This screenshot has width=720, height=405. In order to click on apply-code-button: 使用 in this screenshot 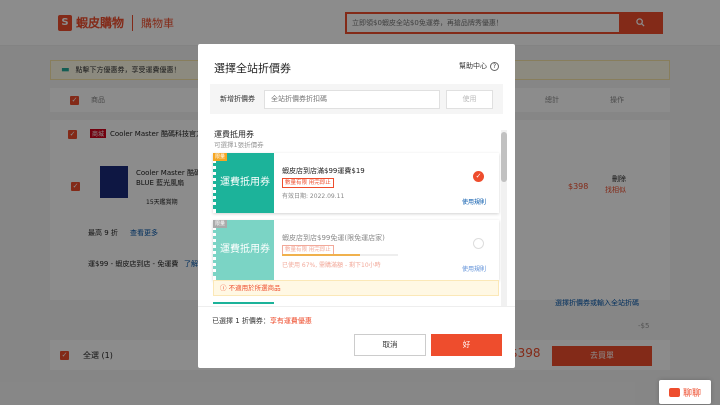, I will do `click(469, 99)`.